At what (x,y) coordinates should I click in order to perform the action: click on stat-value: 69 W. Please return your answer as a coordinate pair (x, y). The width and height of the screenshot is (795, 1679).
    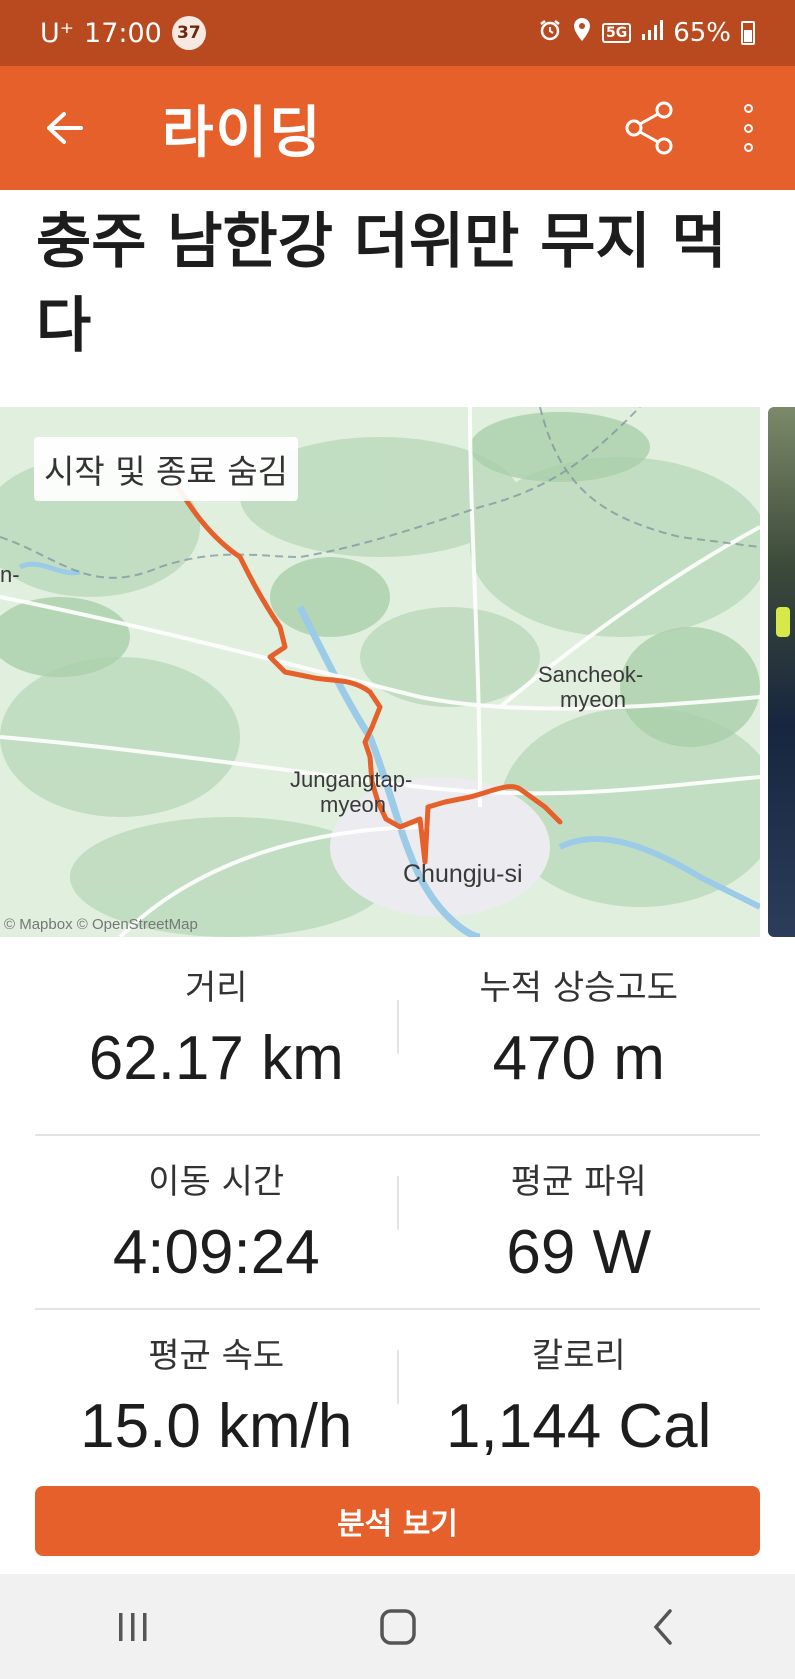
    Looking at the image, I should click on (579, 1252).